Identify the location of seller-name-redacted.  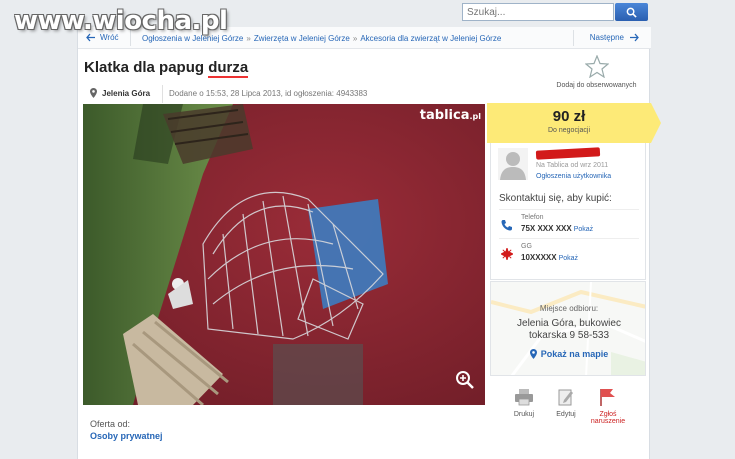
(568, 153).